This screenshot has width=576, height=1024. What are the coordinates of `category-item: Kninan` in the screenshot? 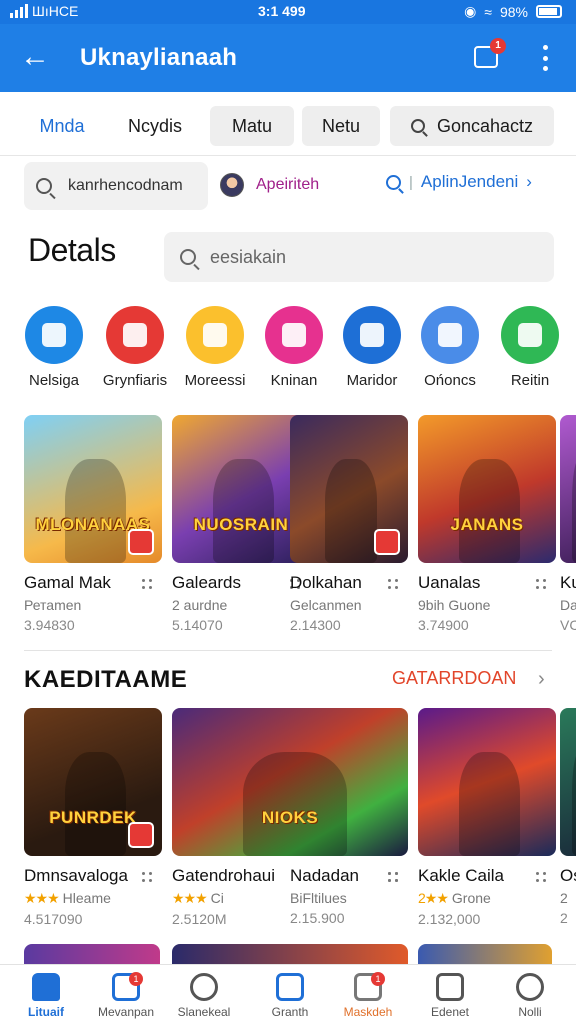 It's located at (294, 347).